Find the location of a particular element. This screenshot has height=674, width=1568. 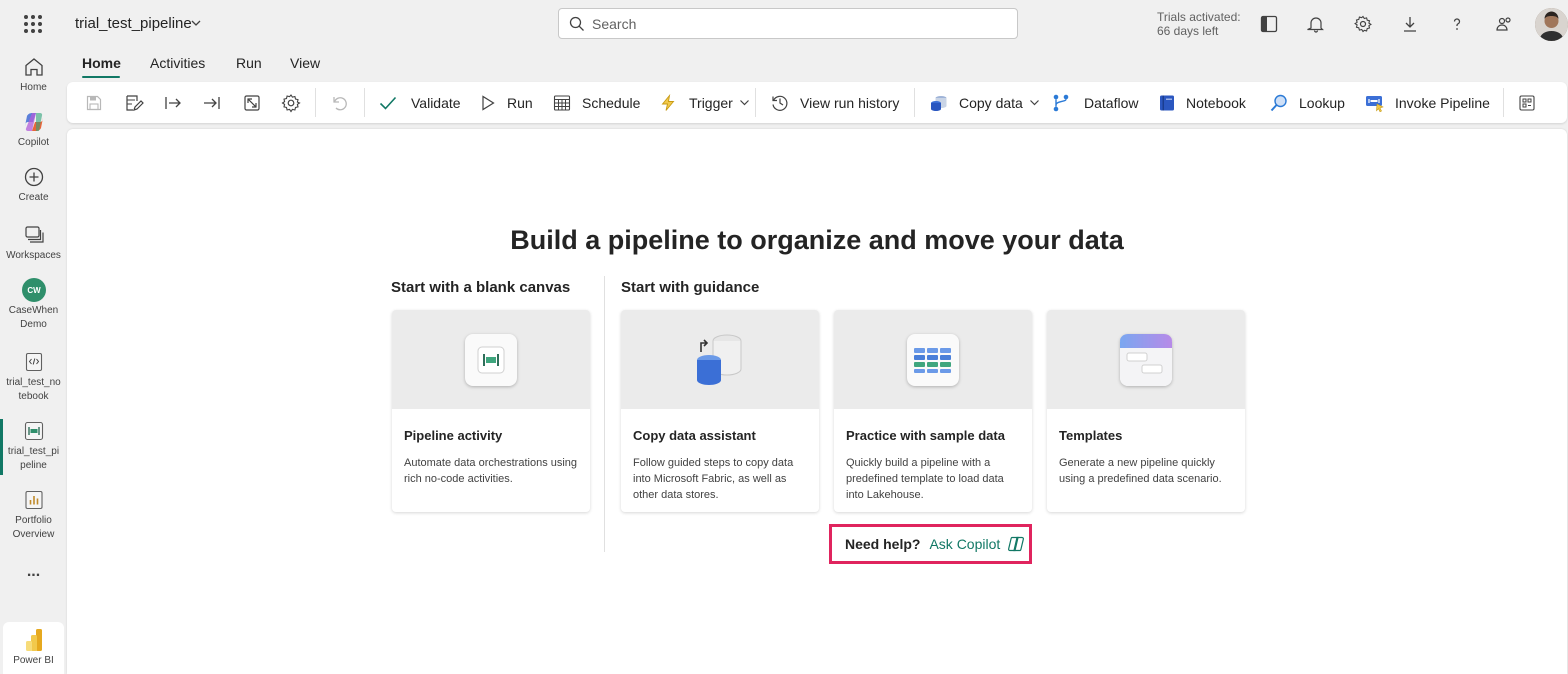

edit-icon is located at coordinates (135, 102).